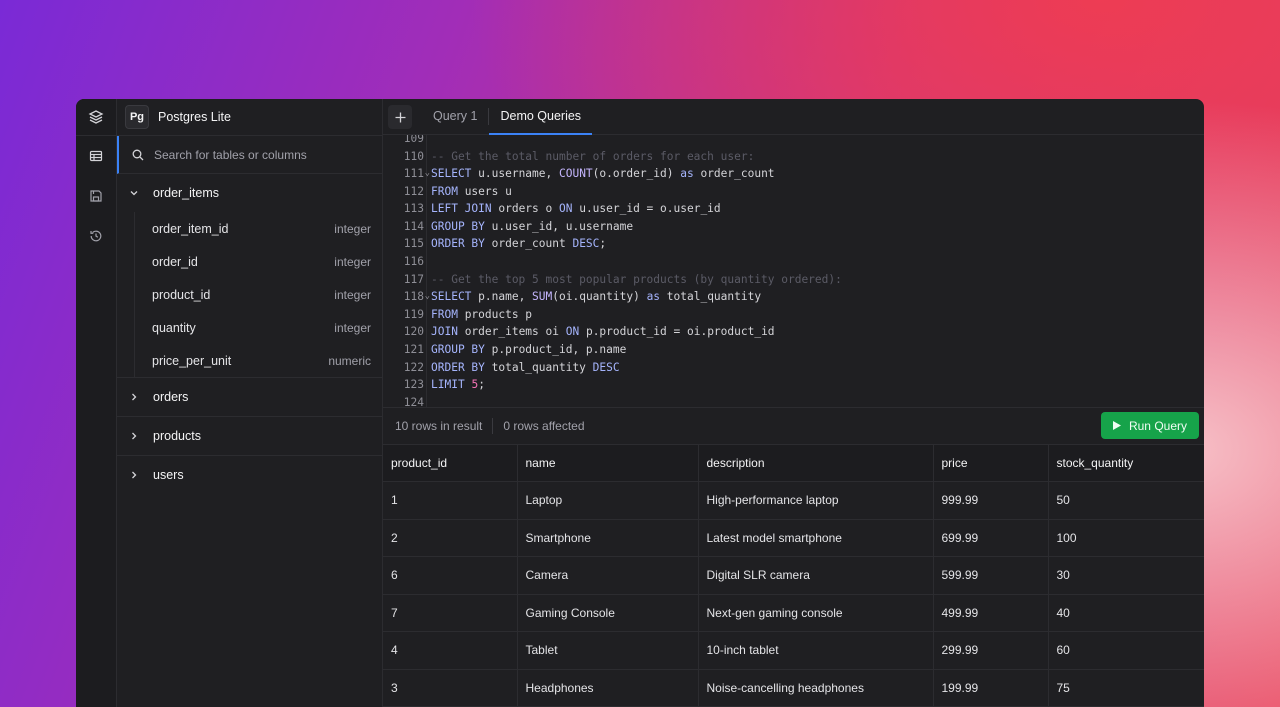 The width and height of the screenshot is (1280, 707). I want to click on table-cell: Gaming Console, so click(608, 613).